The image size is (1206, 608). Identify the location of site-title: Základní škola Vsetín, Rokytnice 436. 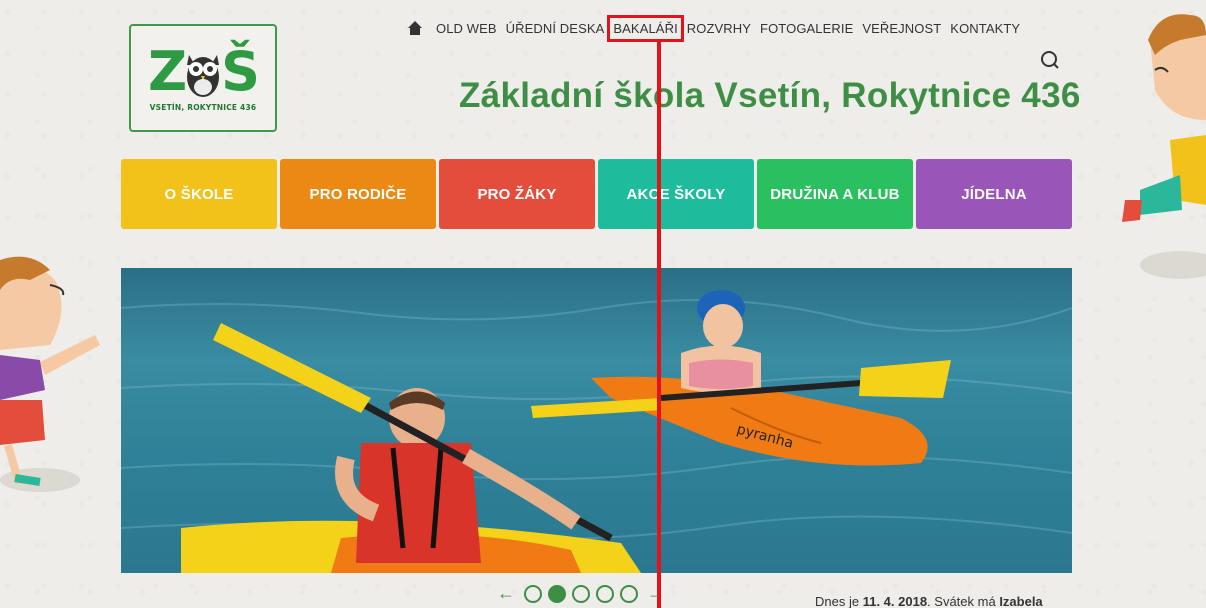
(770, 95).